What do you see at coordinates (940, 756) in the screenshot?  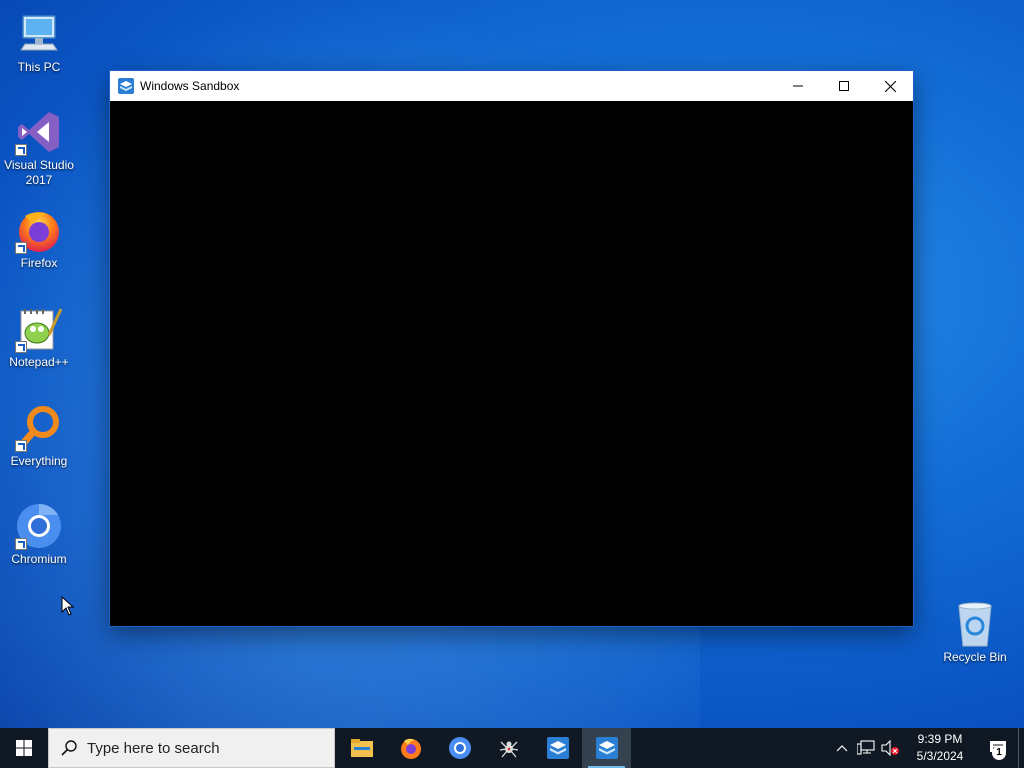 I see `clock-date: 5/3/2024` at bounding box center [940, 756].